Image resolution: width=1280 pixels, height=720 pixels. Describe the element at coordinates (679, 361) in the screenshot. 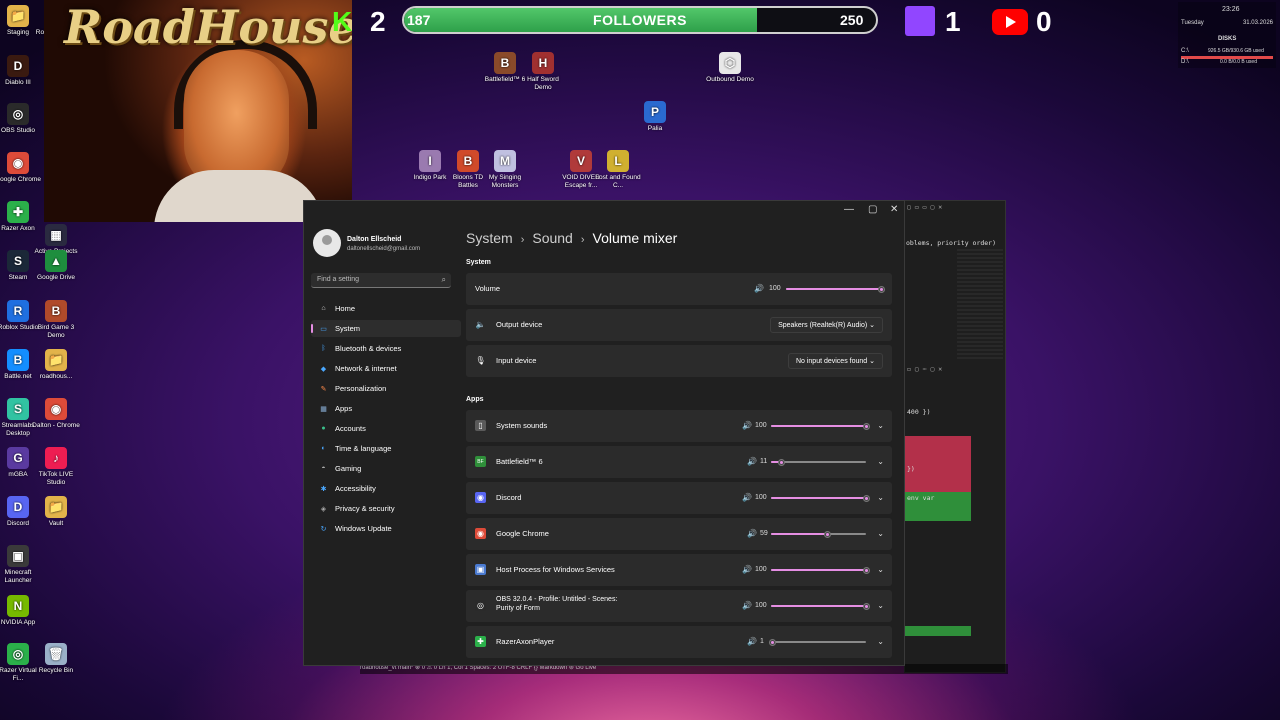

I see `input-device-row: 🎙 Input device No input devices found ⌄` at that location.